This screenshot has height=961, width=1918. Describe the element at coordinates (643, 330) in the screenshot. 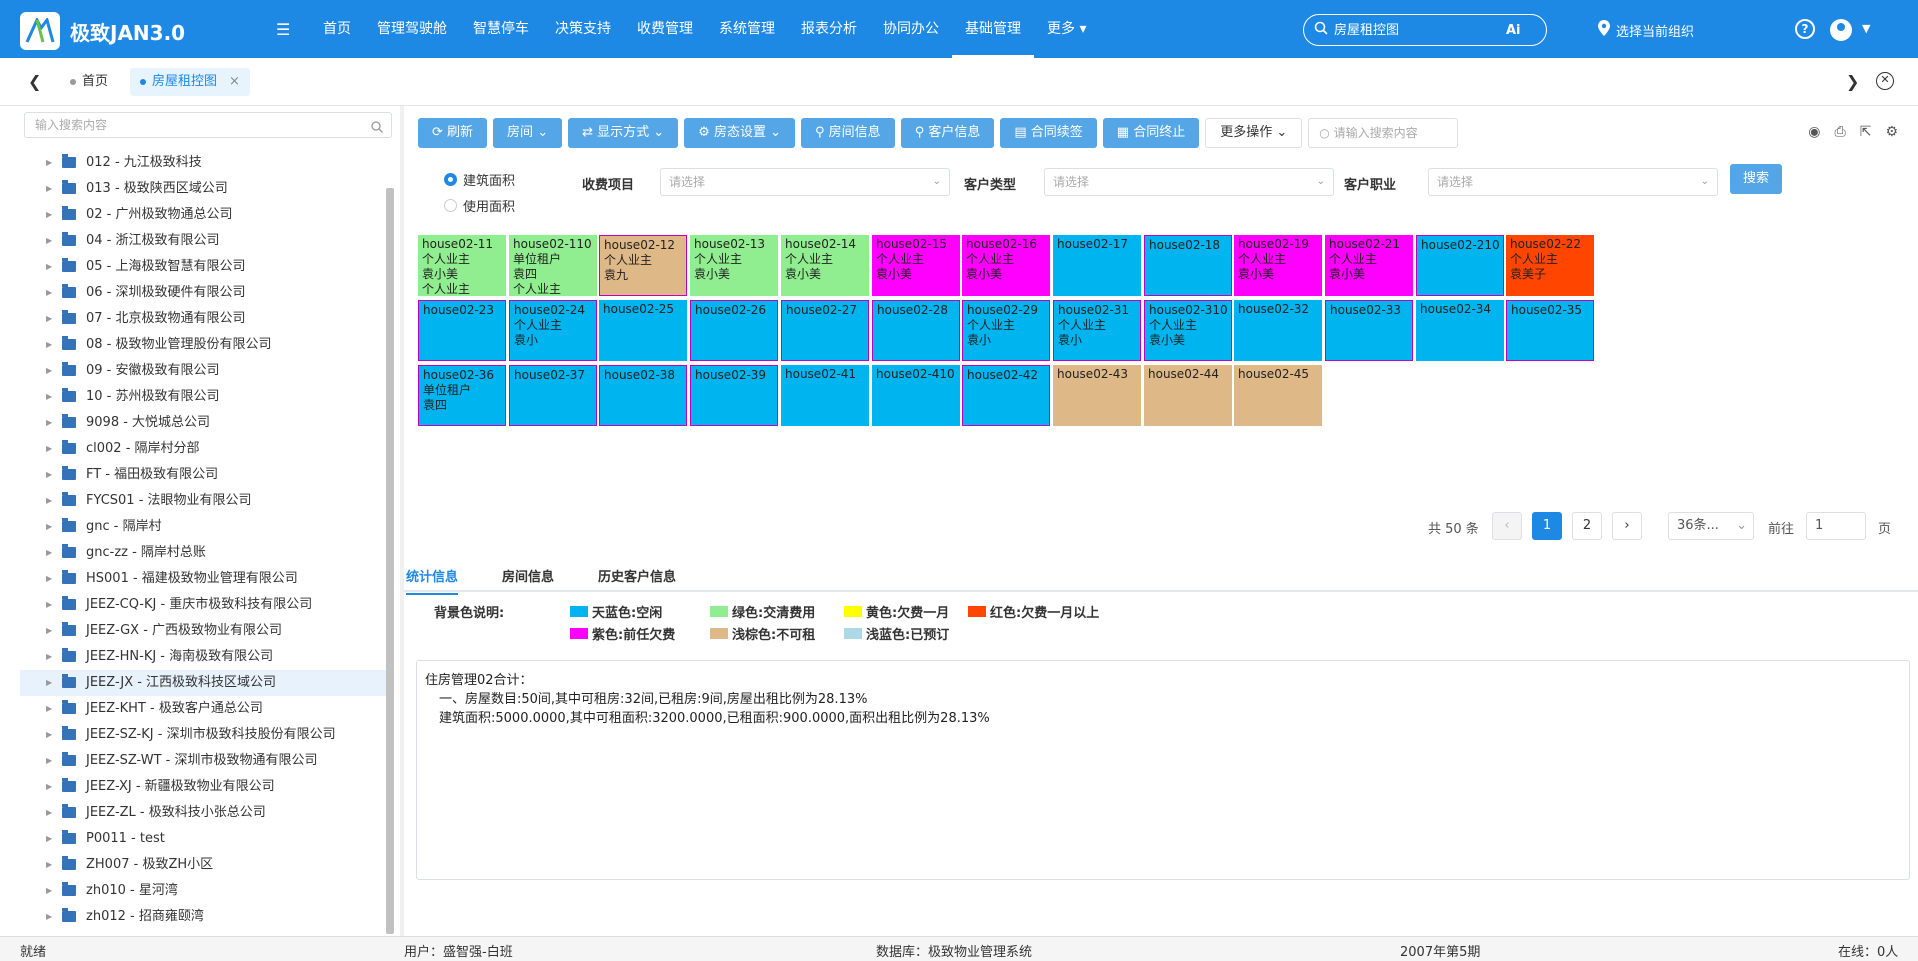

I see `room-cell: house02-25` at that location.